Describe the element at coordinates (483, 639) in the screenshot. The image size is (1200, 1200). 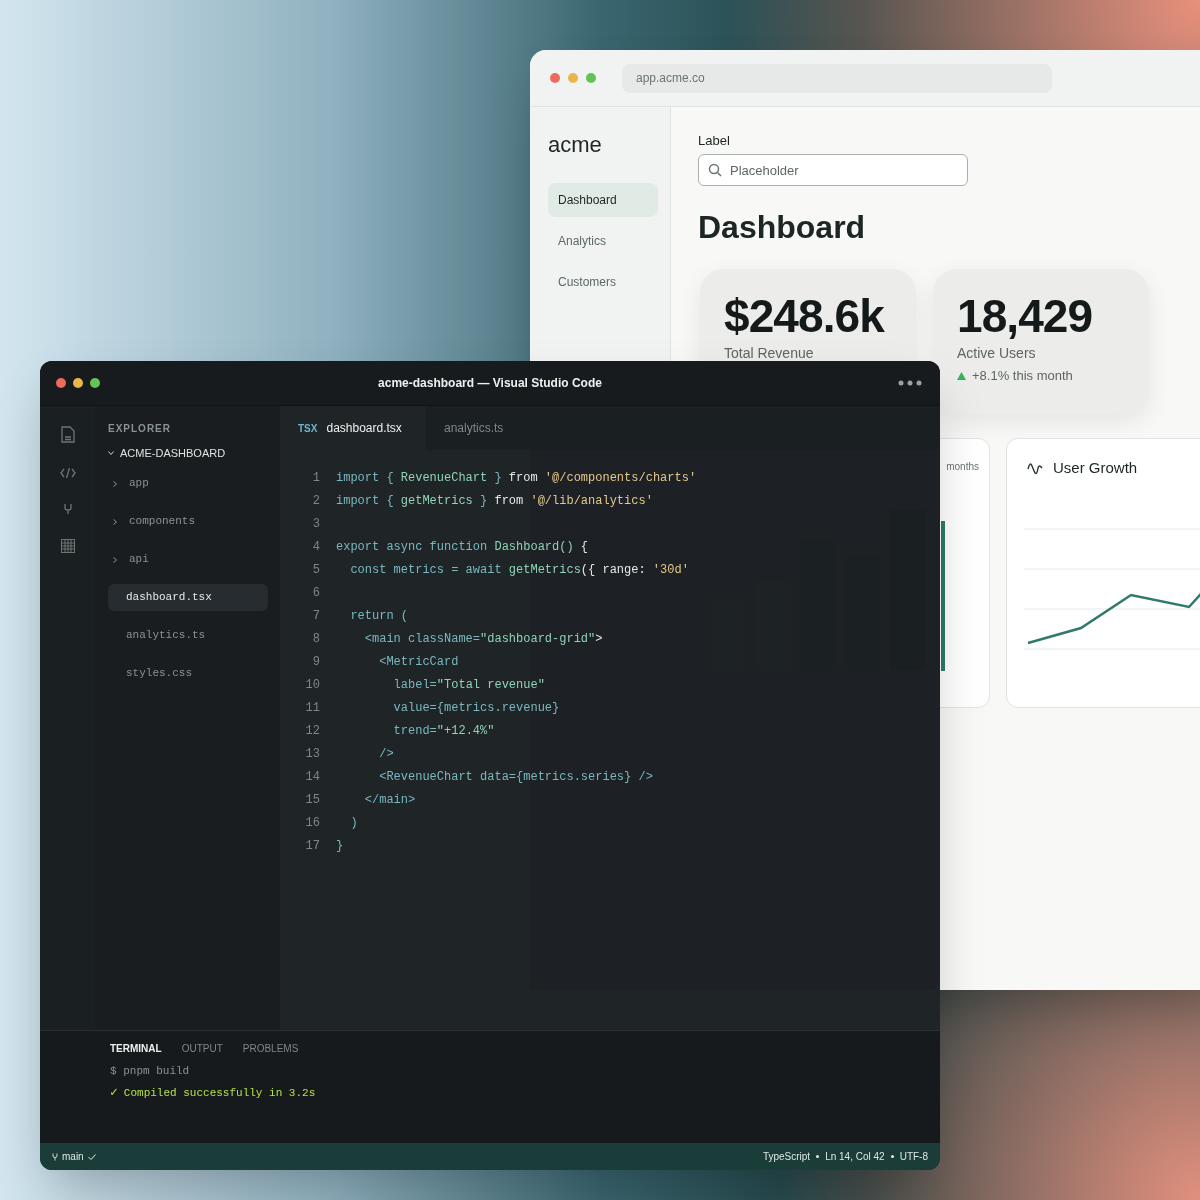
I see `code-line: <main className="dashboard-grid">` at that location.